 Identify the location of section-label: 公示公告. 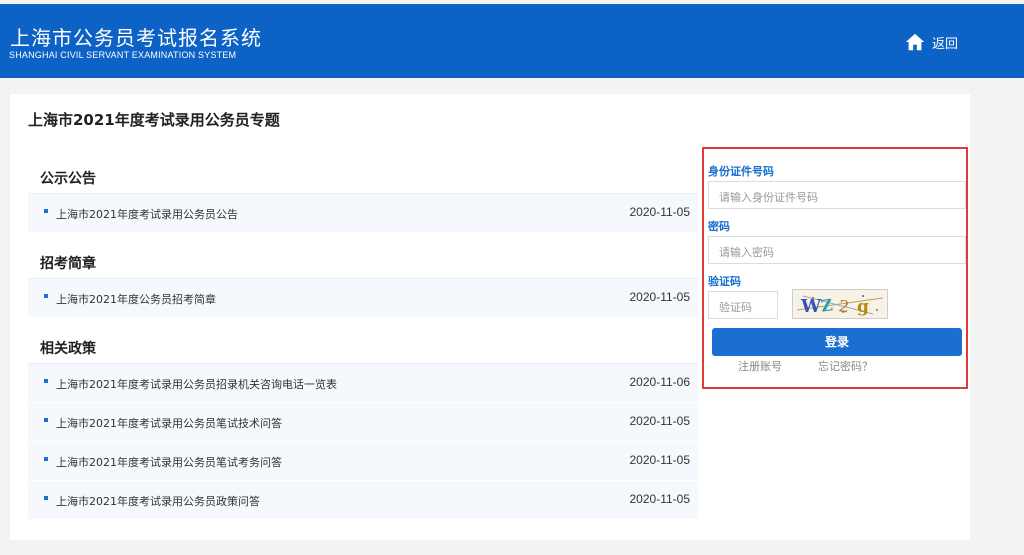
(68, 182).